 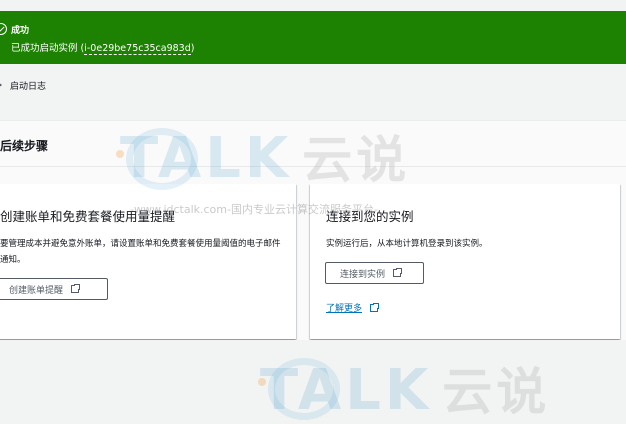 I want to click on flash-message-prefix: 已成功启动实例 (, so click(x=48, y=48).